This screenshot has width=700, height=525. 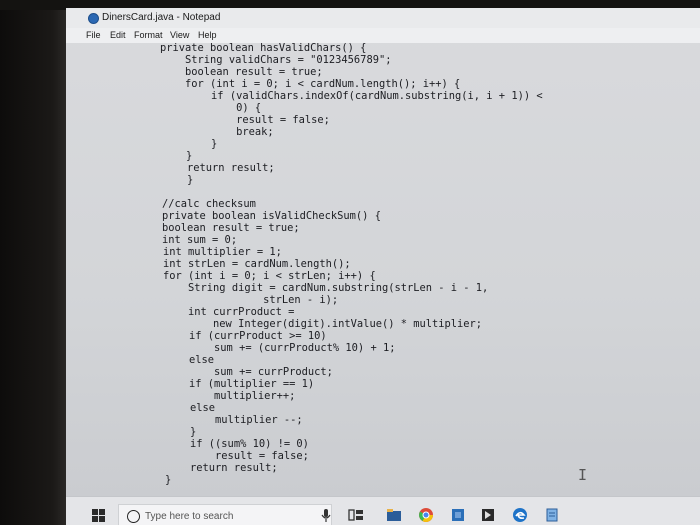 What do you see at coordinates (118, 35) in the screenshot?
I see `menu-edit: Edit` at bounding box center [118, 35].